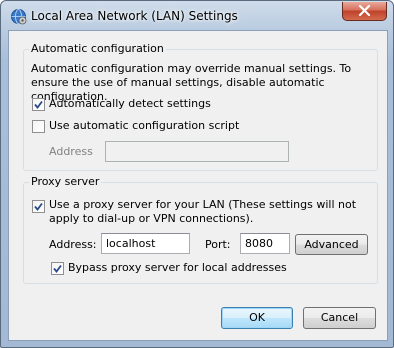  I want to click on automatic-configuration-title: Automatic configuration, so click(97, 48).